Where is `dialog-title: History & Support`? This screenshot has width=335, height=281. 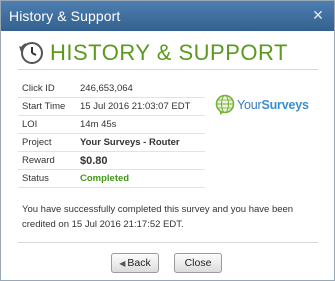 dialog-title: History & Support is located at coordinates (65, 16).